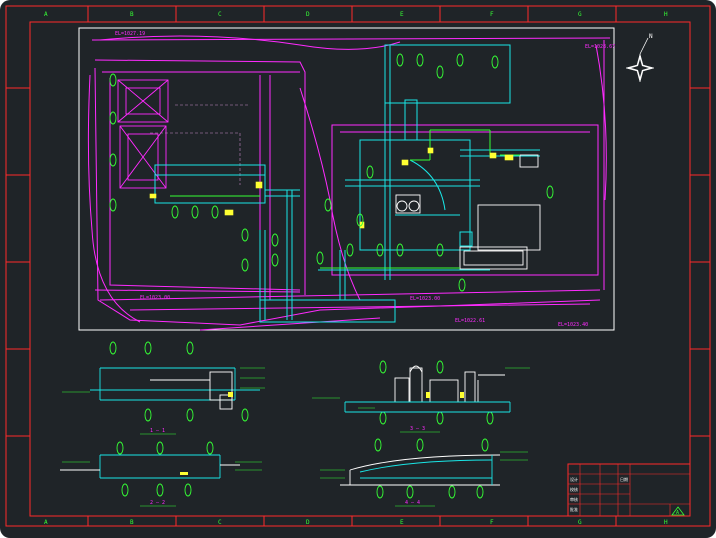  I want to click on north-arrow-label: N, so click(651, 36).